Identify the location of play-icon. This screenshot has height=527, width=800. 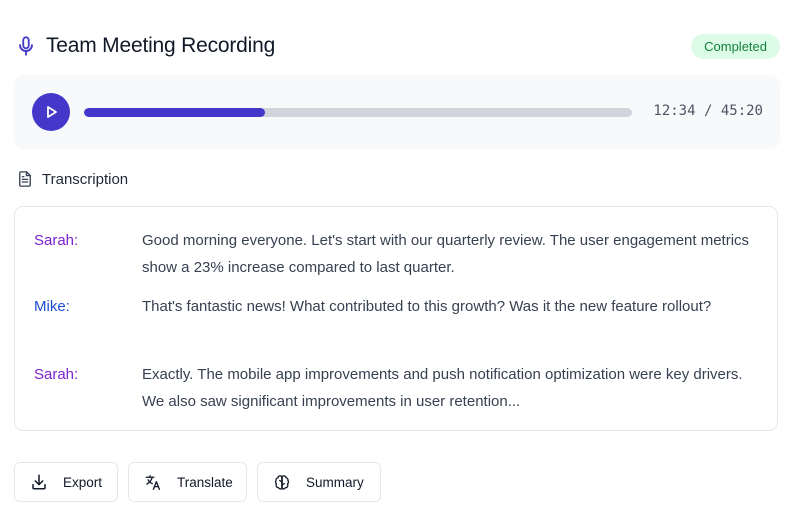
(51, 112).